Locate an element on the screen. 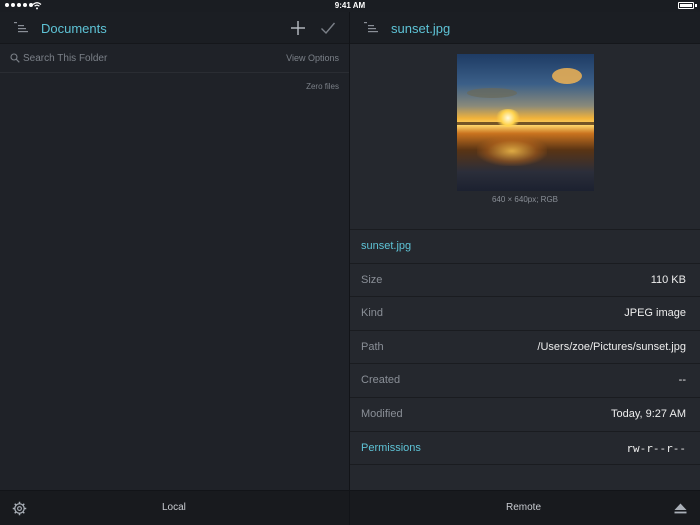 This screenshot has height=525, width=700. info-row-permissions: Permissions rw-r--r-- is located at coordinates (525, 448).